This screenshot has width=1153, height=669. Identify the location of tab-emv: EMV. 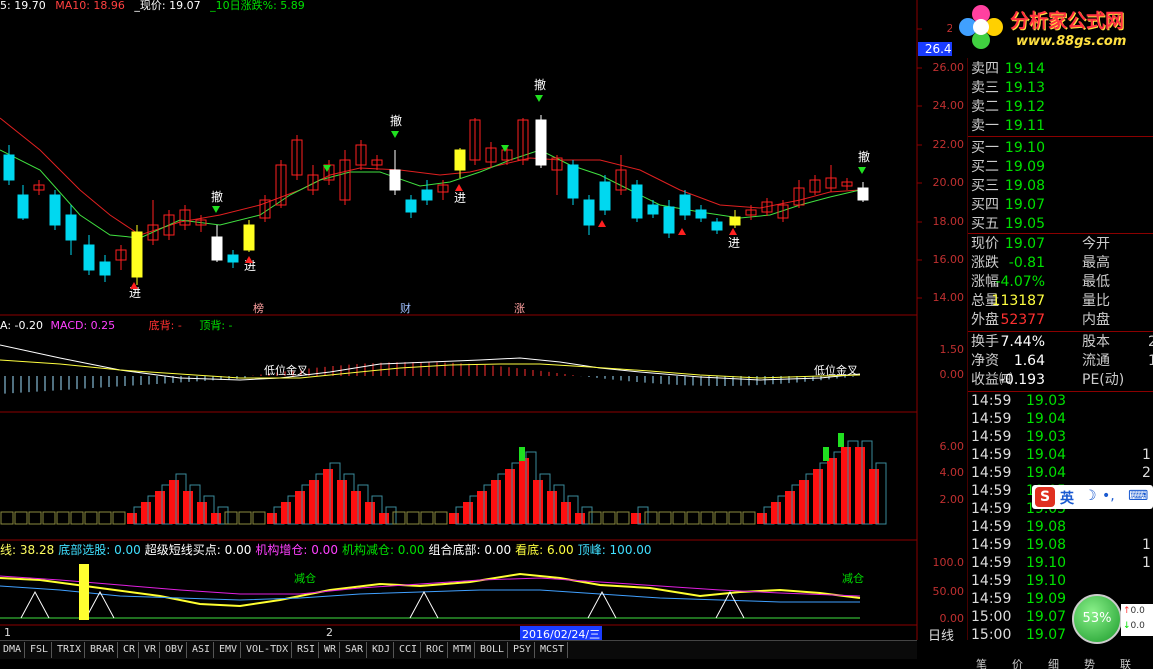
(229, 650).